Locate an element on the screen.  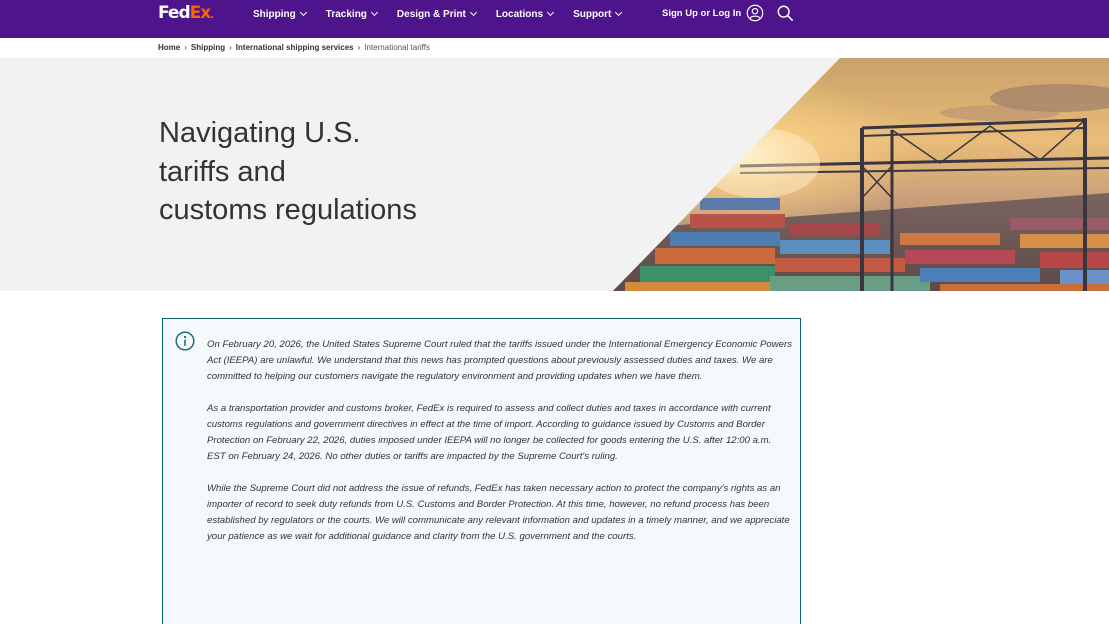
nav-item-label: Tracking is located at coordinates (346, 14).